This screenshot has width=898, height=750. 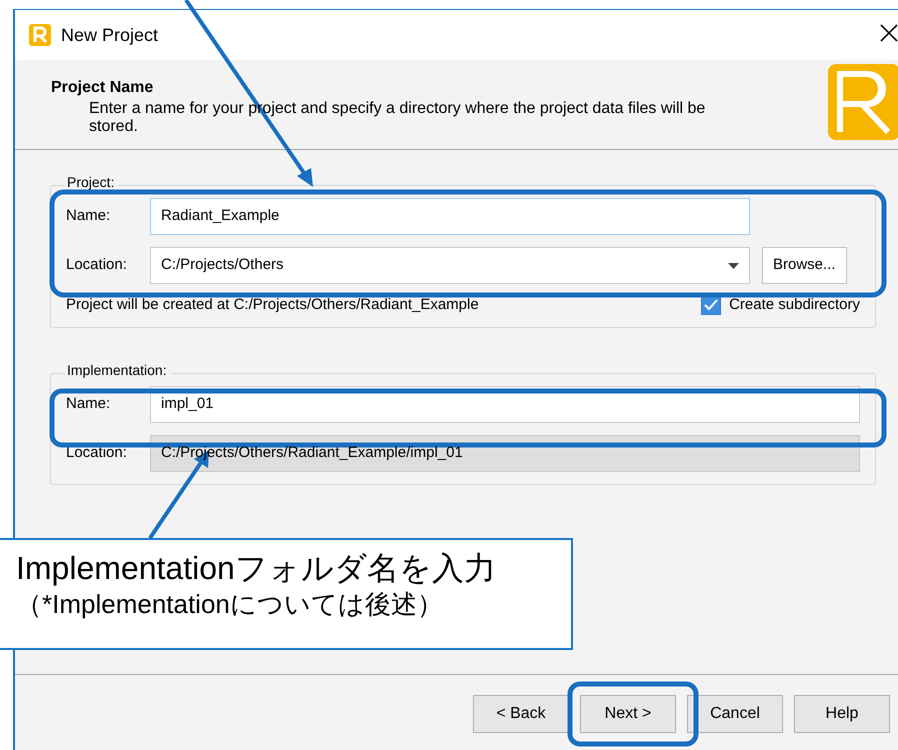 What do you see at coordinates (450, 216) in the screenshot?
I see `name-field: Radiant_Example` at bounding box center [450, 216].